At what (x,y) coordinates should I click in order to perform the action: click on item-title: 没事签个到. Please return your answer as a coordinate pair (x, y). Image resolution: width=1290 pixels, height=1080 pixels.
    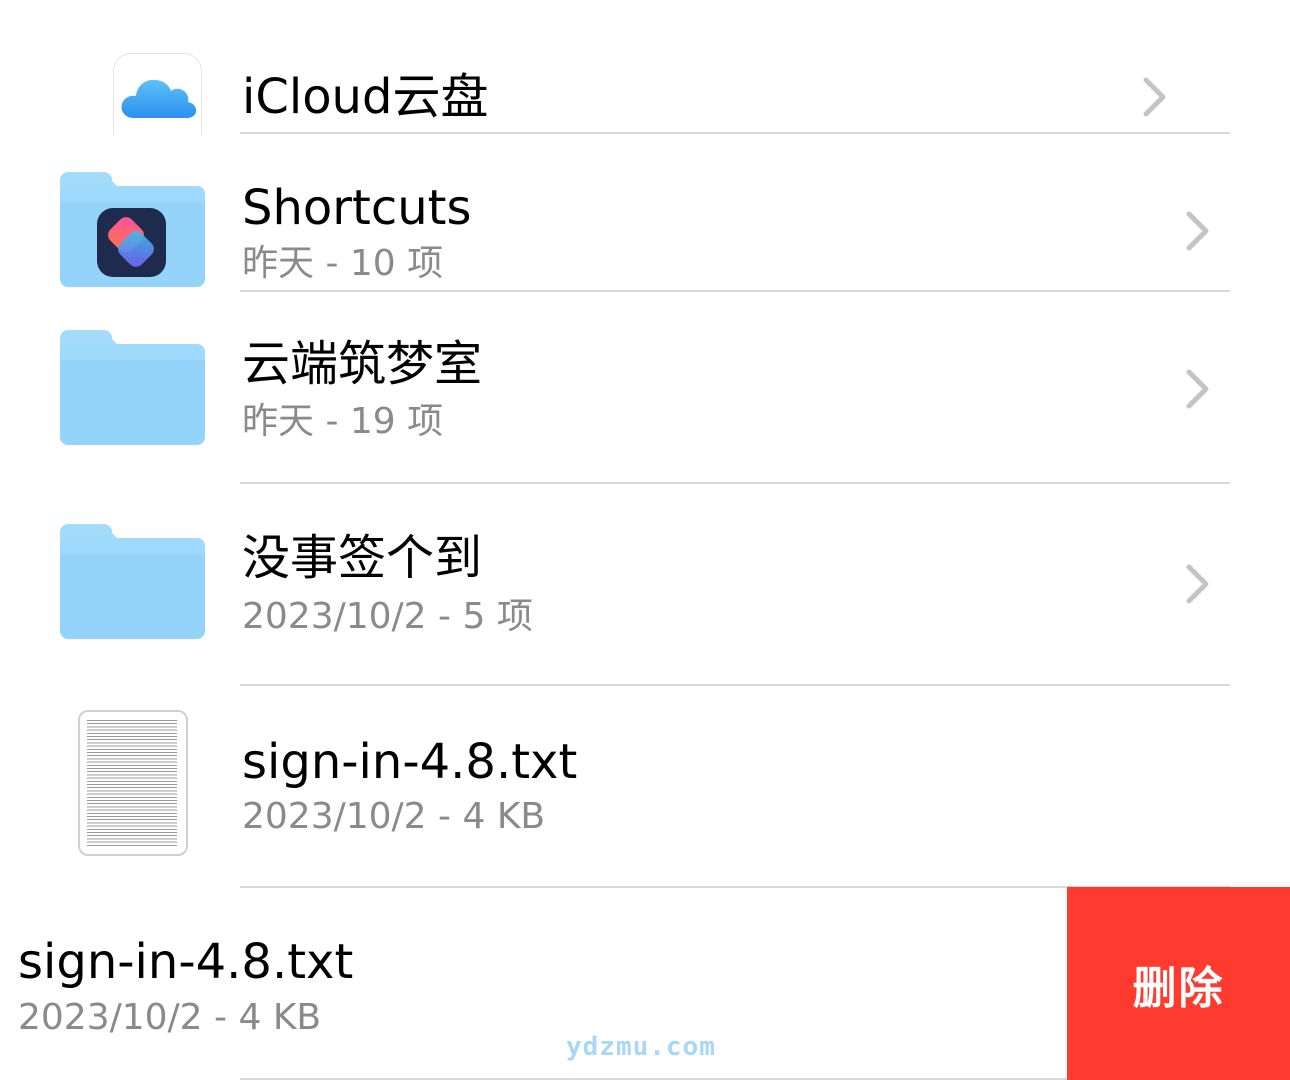
    Looking at the image, I should click on (362, 558).